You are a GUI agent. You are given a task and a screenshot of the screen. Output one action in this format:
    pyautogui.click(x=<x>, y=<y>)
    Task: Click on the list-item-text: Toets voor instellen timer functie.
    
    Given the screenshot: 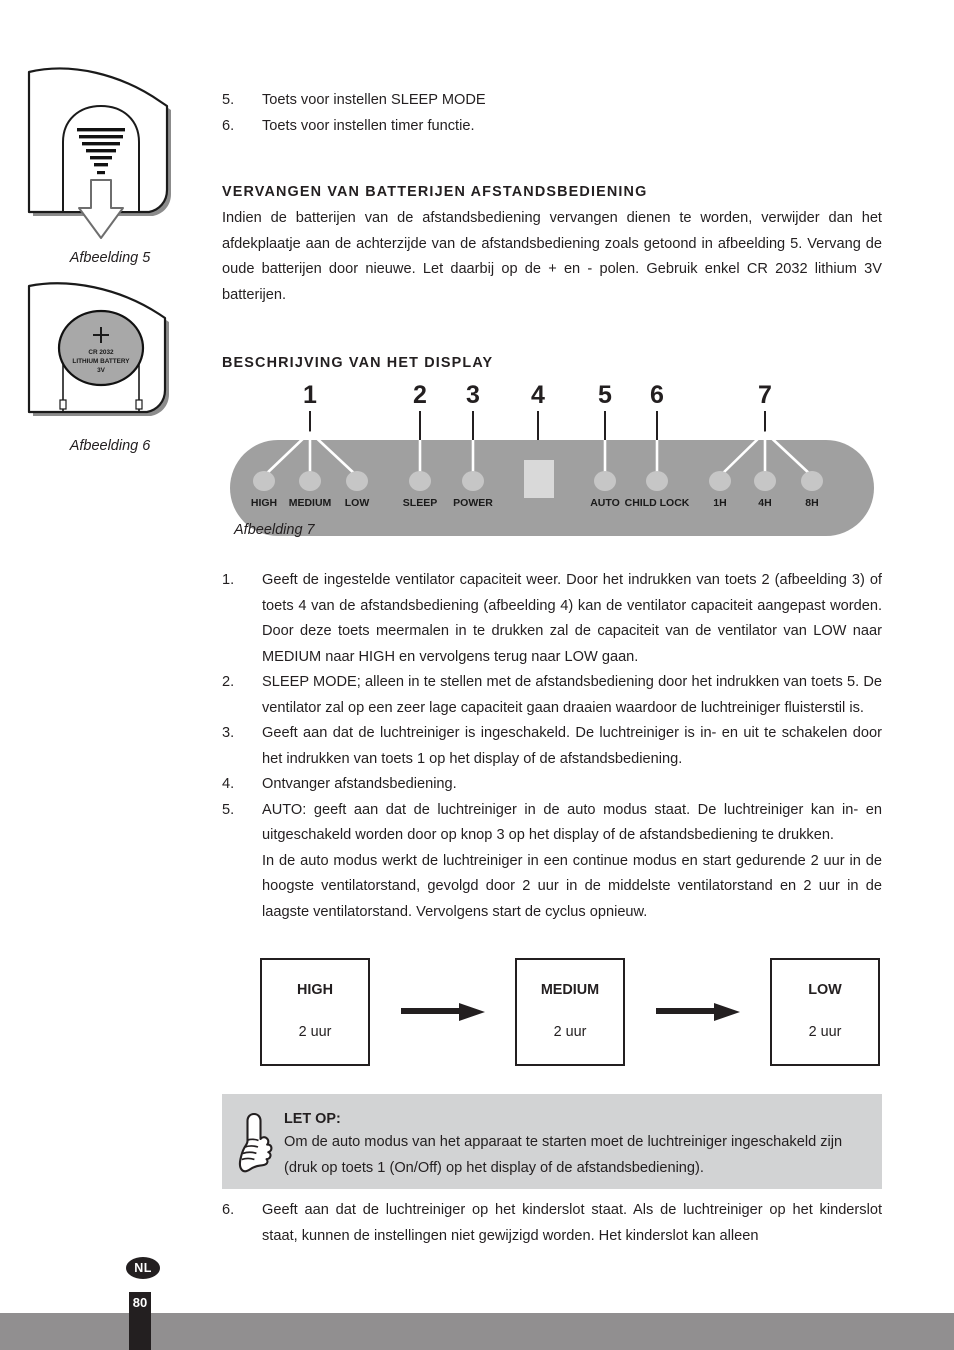 What is the action you would take?
    pyautogui.click(x=368, y=125)
    